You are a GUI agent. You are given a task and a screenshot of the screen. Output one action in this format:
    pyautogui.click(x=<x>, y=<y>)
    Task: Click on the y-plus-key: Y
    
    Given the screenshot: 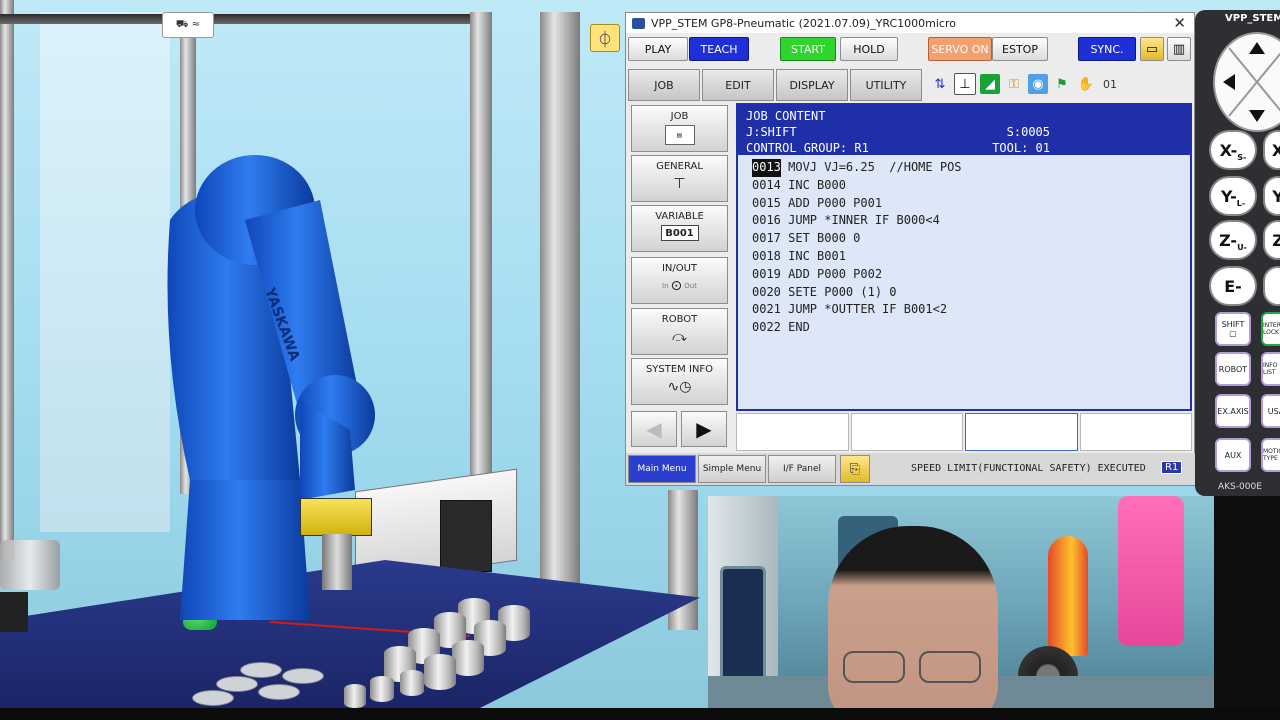 What is the action you would take?
    pyautogui.click(x=1271, y=196)
    